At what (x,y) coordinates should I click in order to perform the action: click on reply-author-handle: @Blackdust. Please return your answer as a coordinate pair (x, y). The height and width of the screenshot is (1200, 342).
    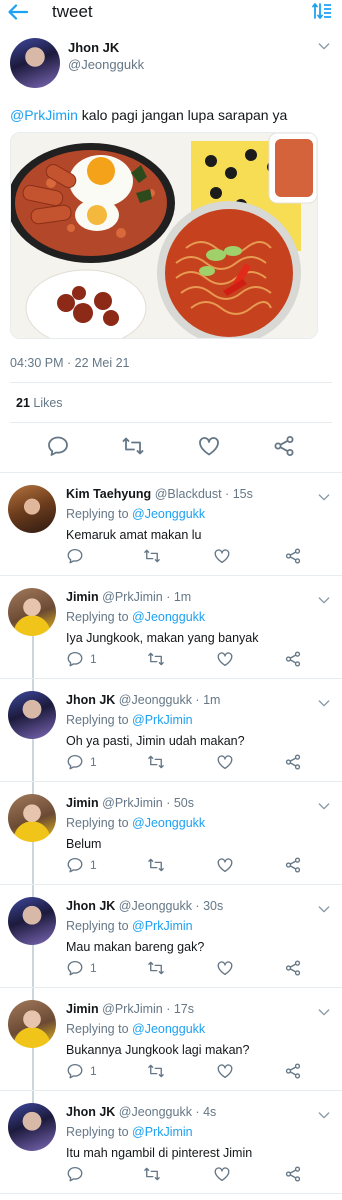
    Looking at the image, I should click on (188, 494).